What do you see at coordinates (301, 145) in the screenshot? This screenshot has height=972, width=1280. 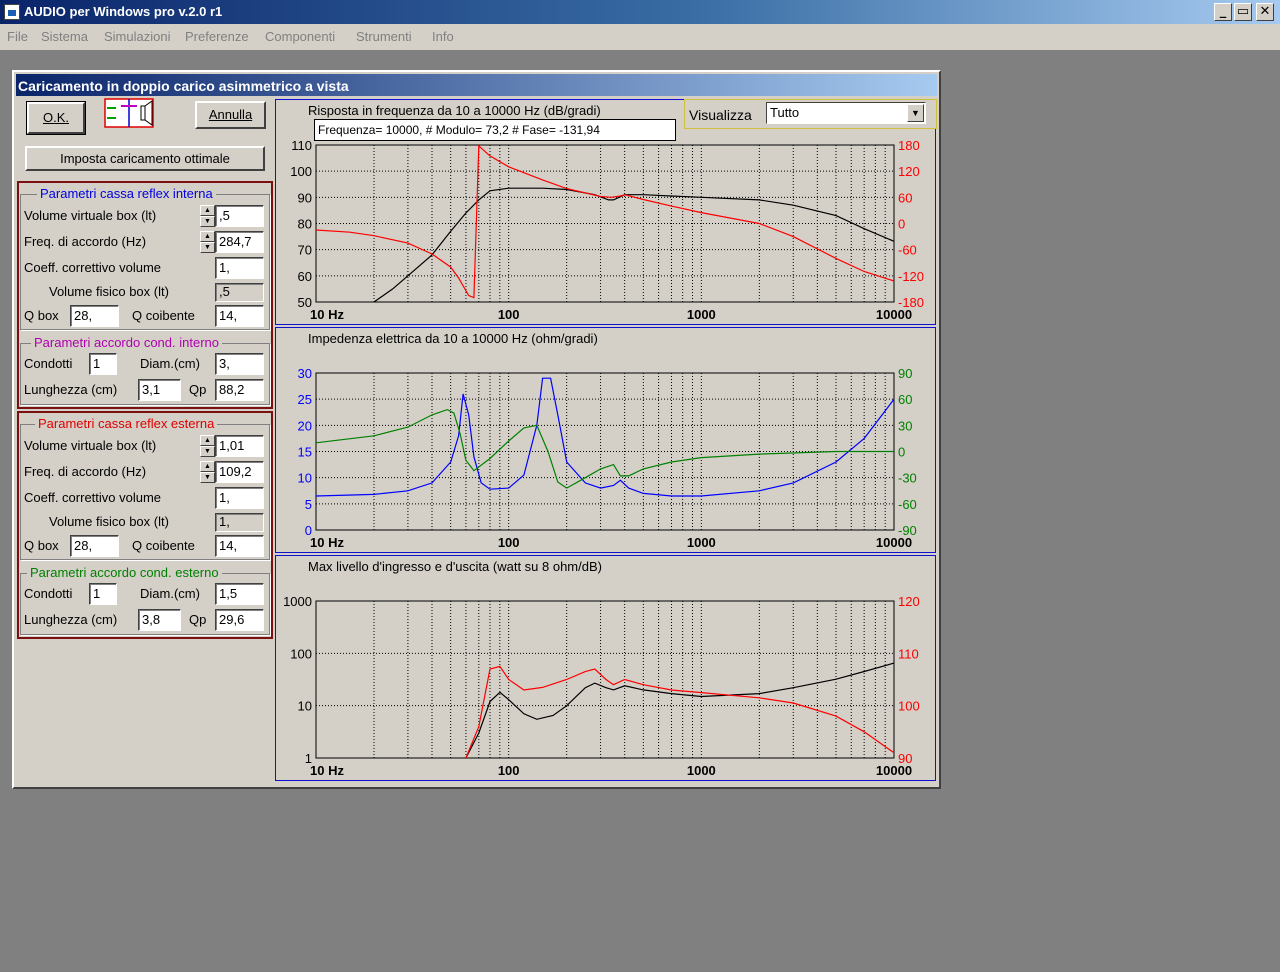 I see `y-left-tick-label: 110` at bounding box center [301, 145].